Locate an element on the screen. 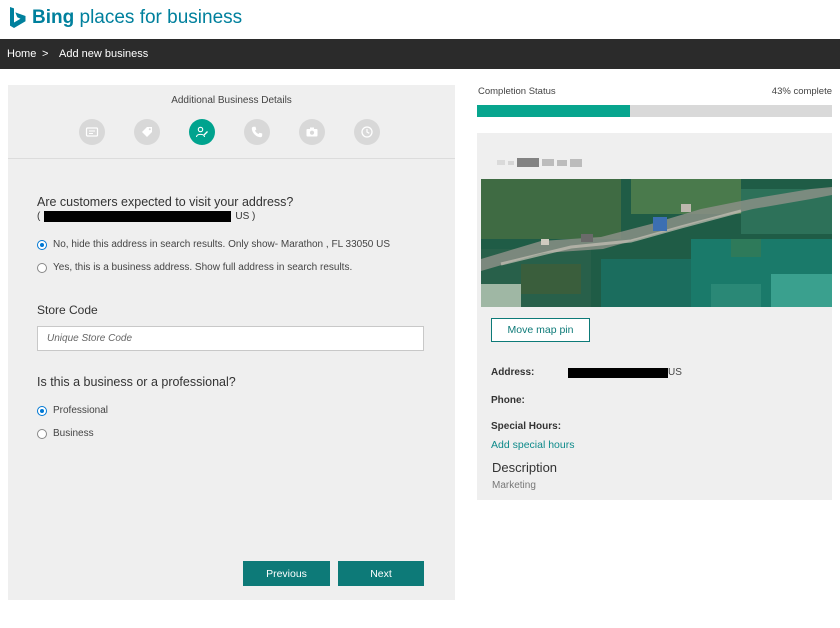 The image size is (840, 628). step-title: Additional Business Details is located at coordinates (231, 100).